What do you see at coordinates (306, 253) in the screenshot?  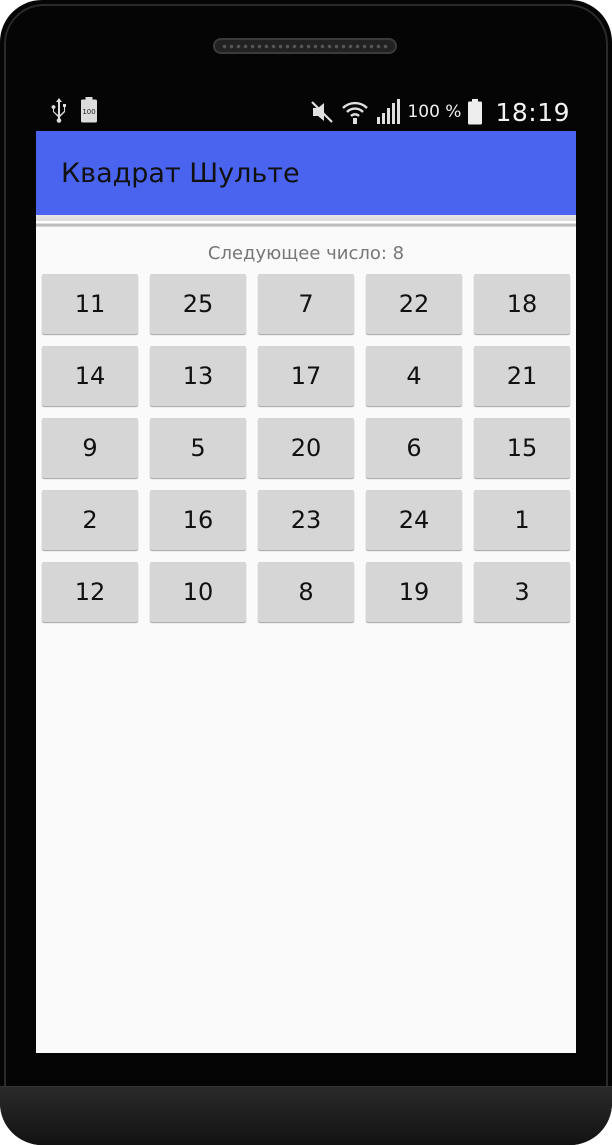 I see `next-number-hint: Следующее число: 8` at bounding box center [306, 253].